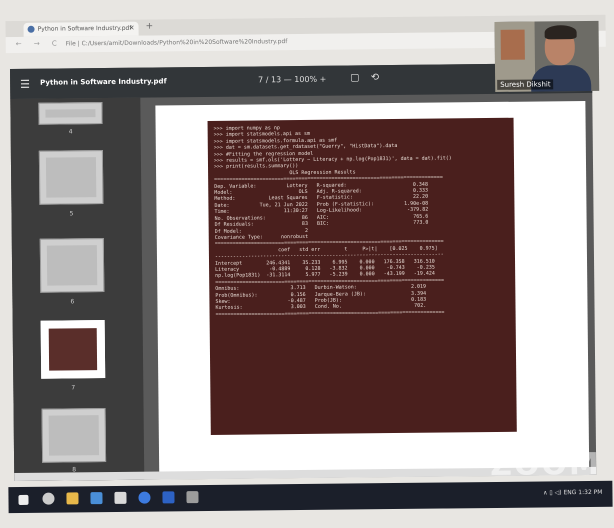 The height and width of the screenshot is (528, 614). Describe the element at coordinates (103, 82) in the screenshot. I see `document-title: Python in Software Industry.pdf` at that location.